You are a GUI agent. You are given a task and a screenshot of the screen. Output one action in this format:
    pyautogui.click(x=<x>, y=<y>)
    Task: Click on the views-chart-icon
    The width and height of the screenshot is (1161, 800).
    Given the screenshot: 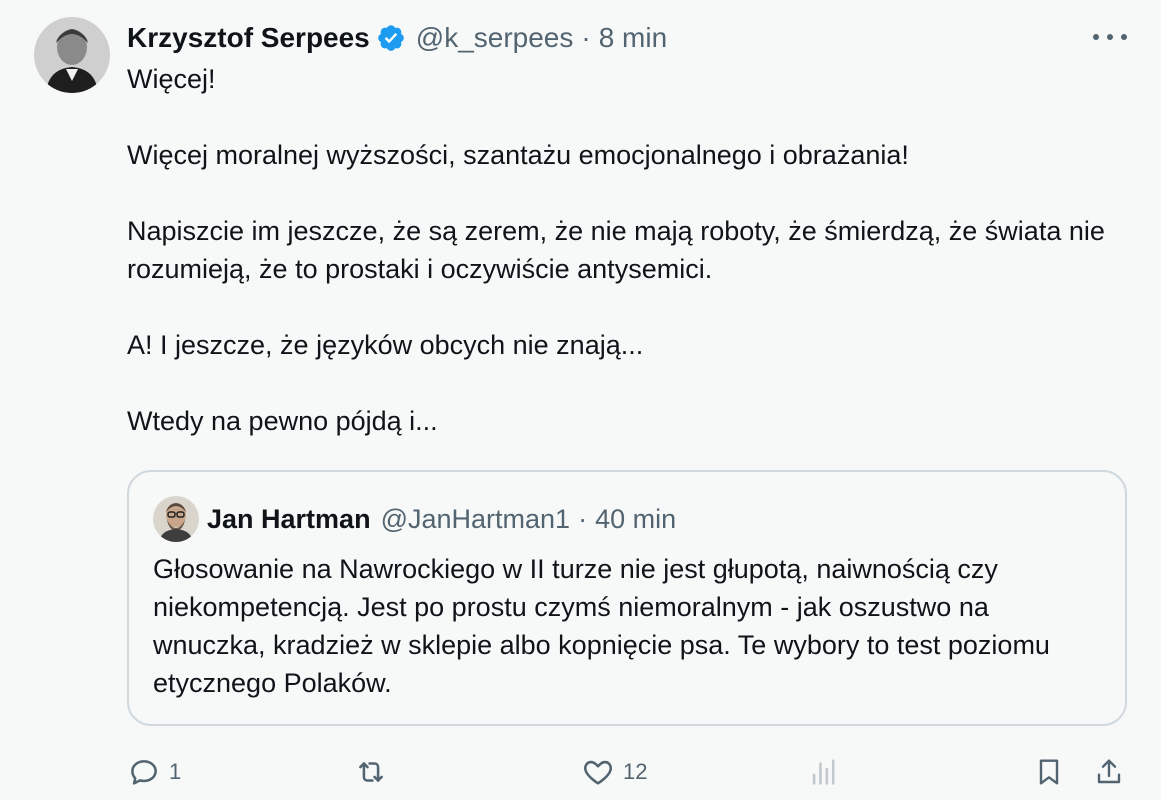 What is the action you would take?
    pyautogui.click(x=824, y=772)
    